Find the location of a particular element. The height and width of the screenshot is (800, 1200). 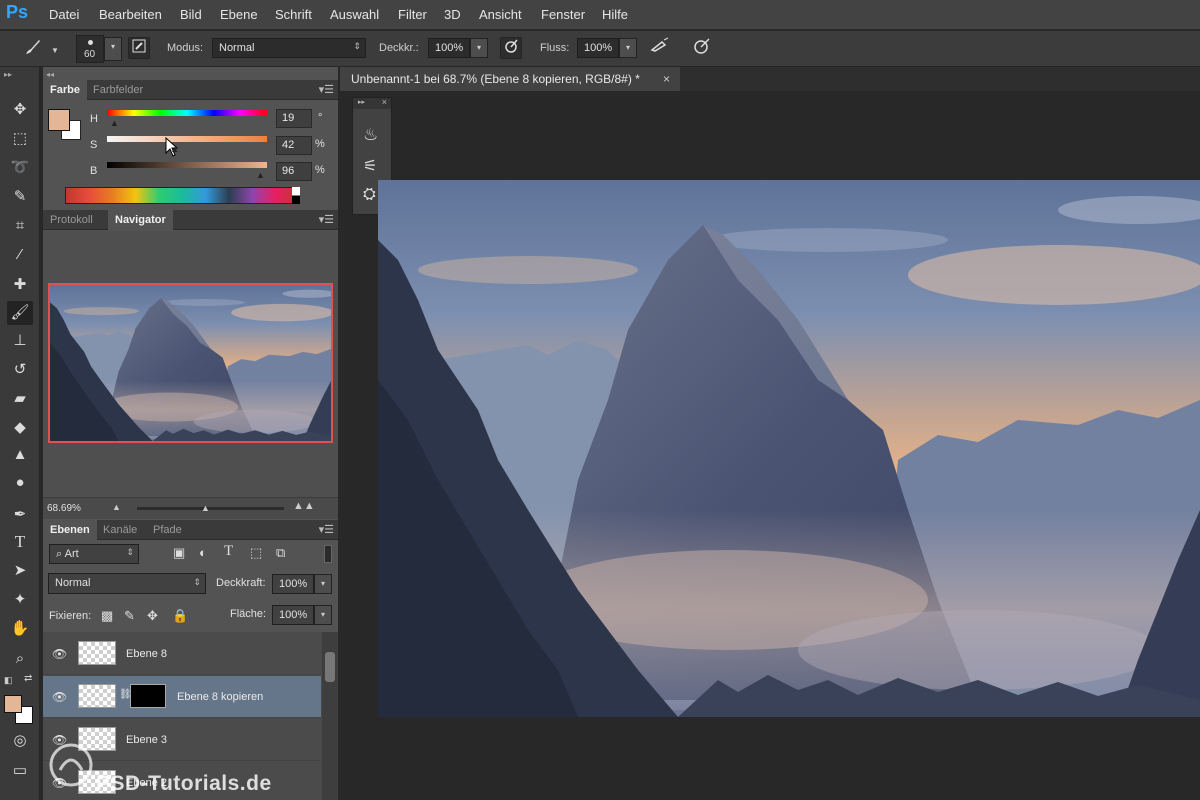

brush-settings-icon: ⚟ is located at coordinates (370, 166).